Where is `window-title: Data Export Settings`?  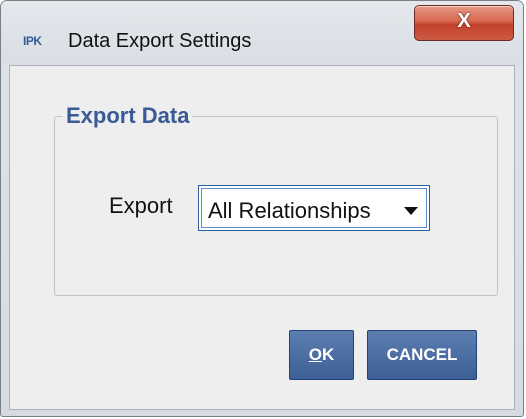
window-title: Data Export Settings is located at coordinates (160, 41).